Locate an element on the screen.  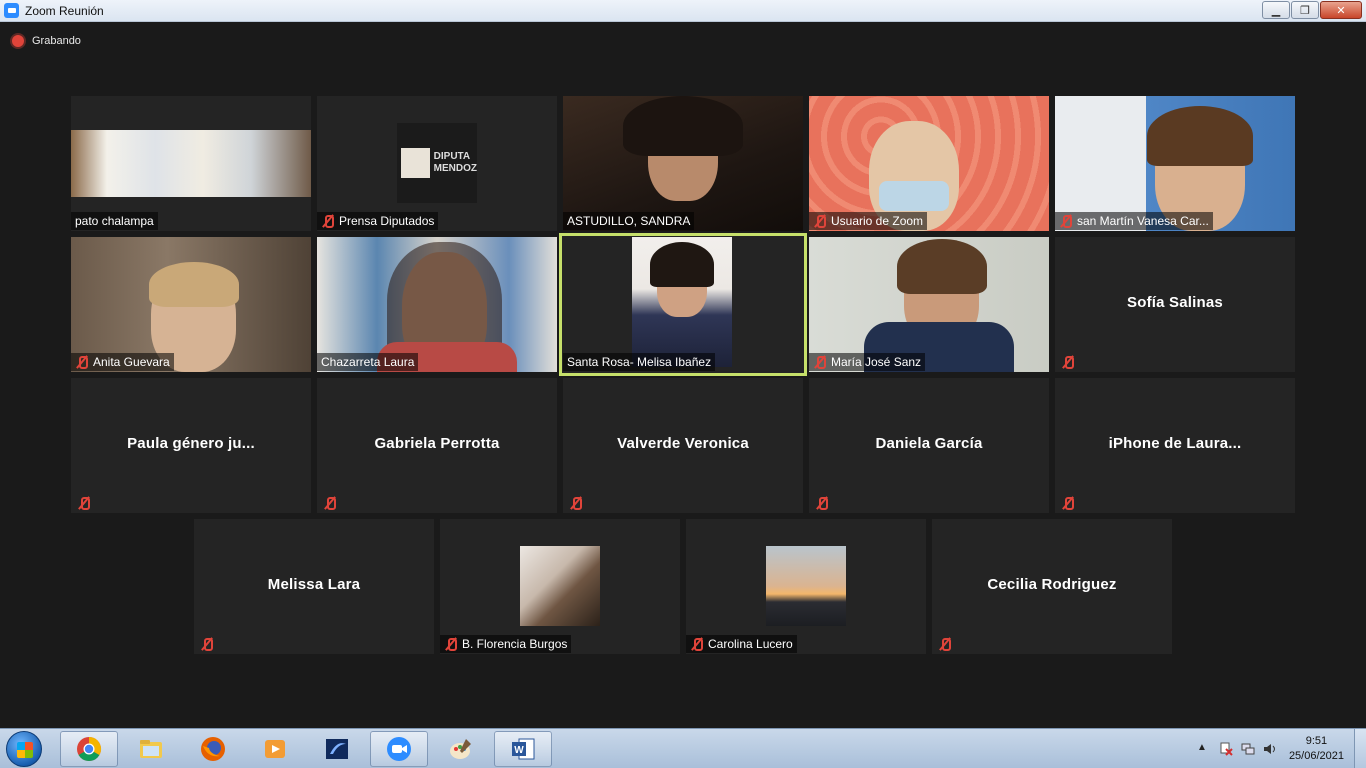
taskbar-word: W is located at coordinates (523, 749).